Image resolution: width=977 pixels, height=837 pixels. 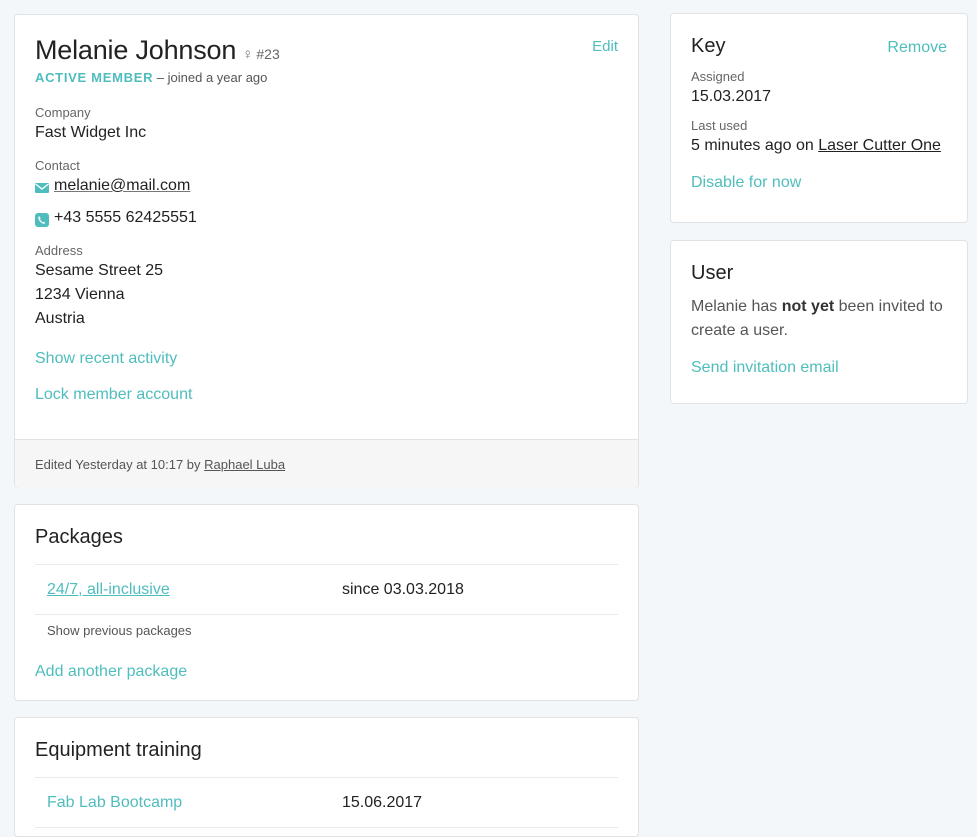 I want to click on disable-key-link: Disable for now, so click(x=819, y=183).